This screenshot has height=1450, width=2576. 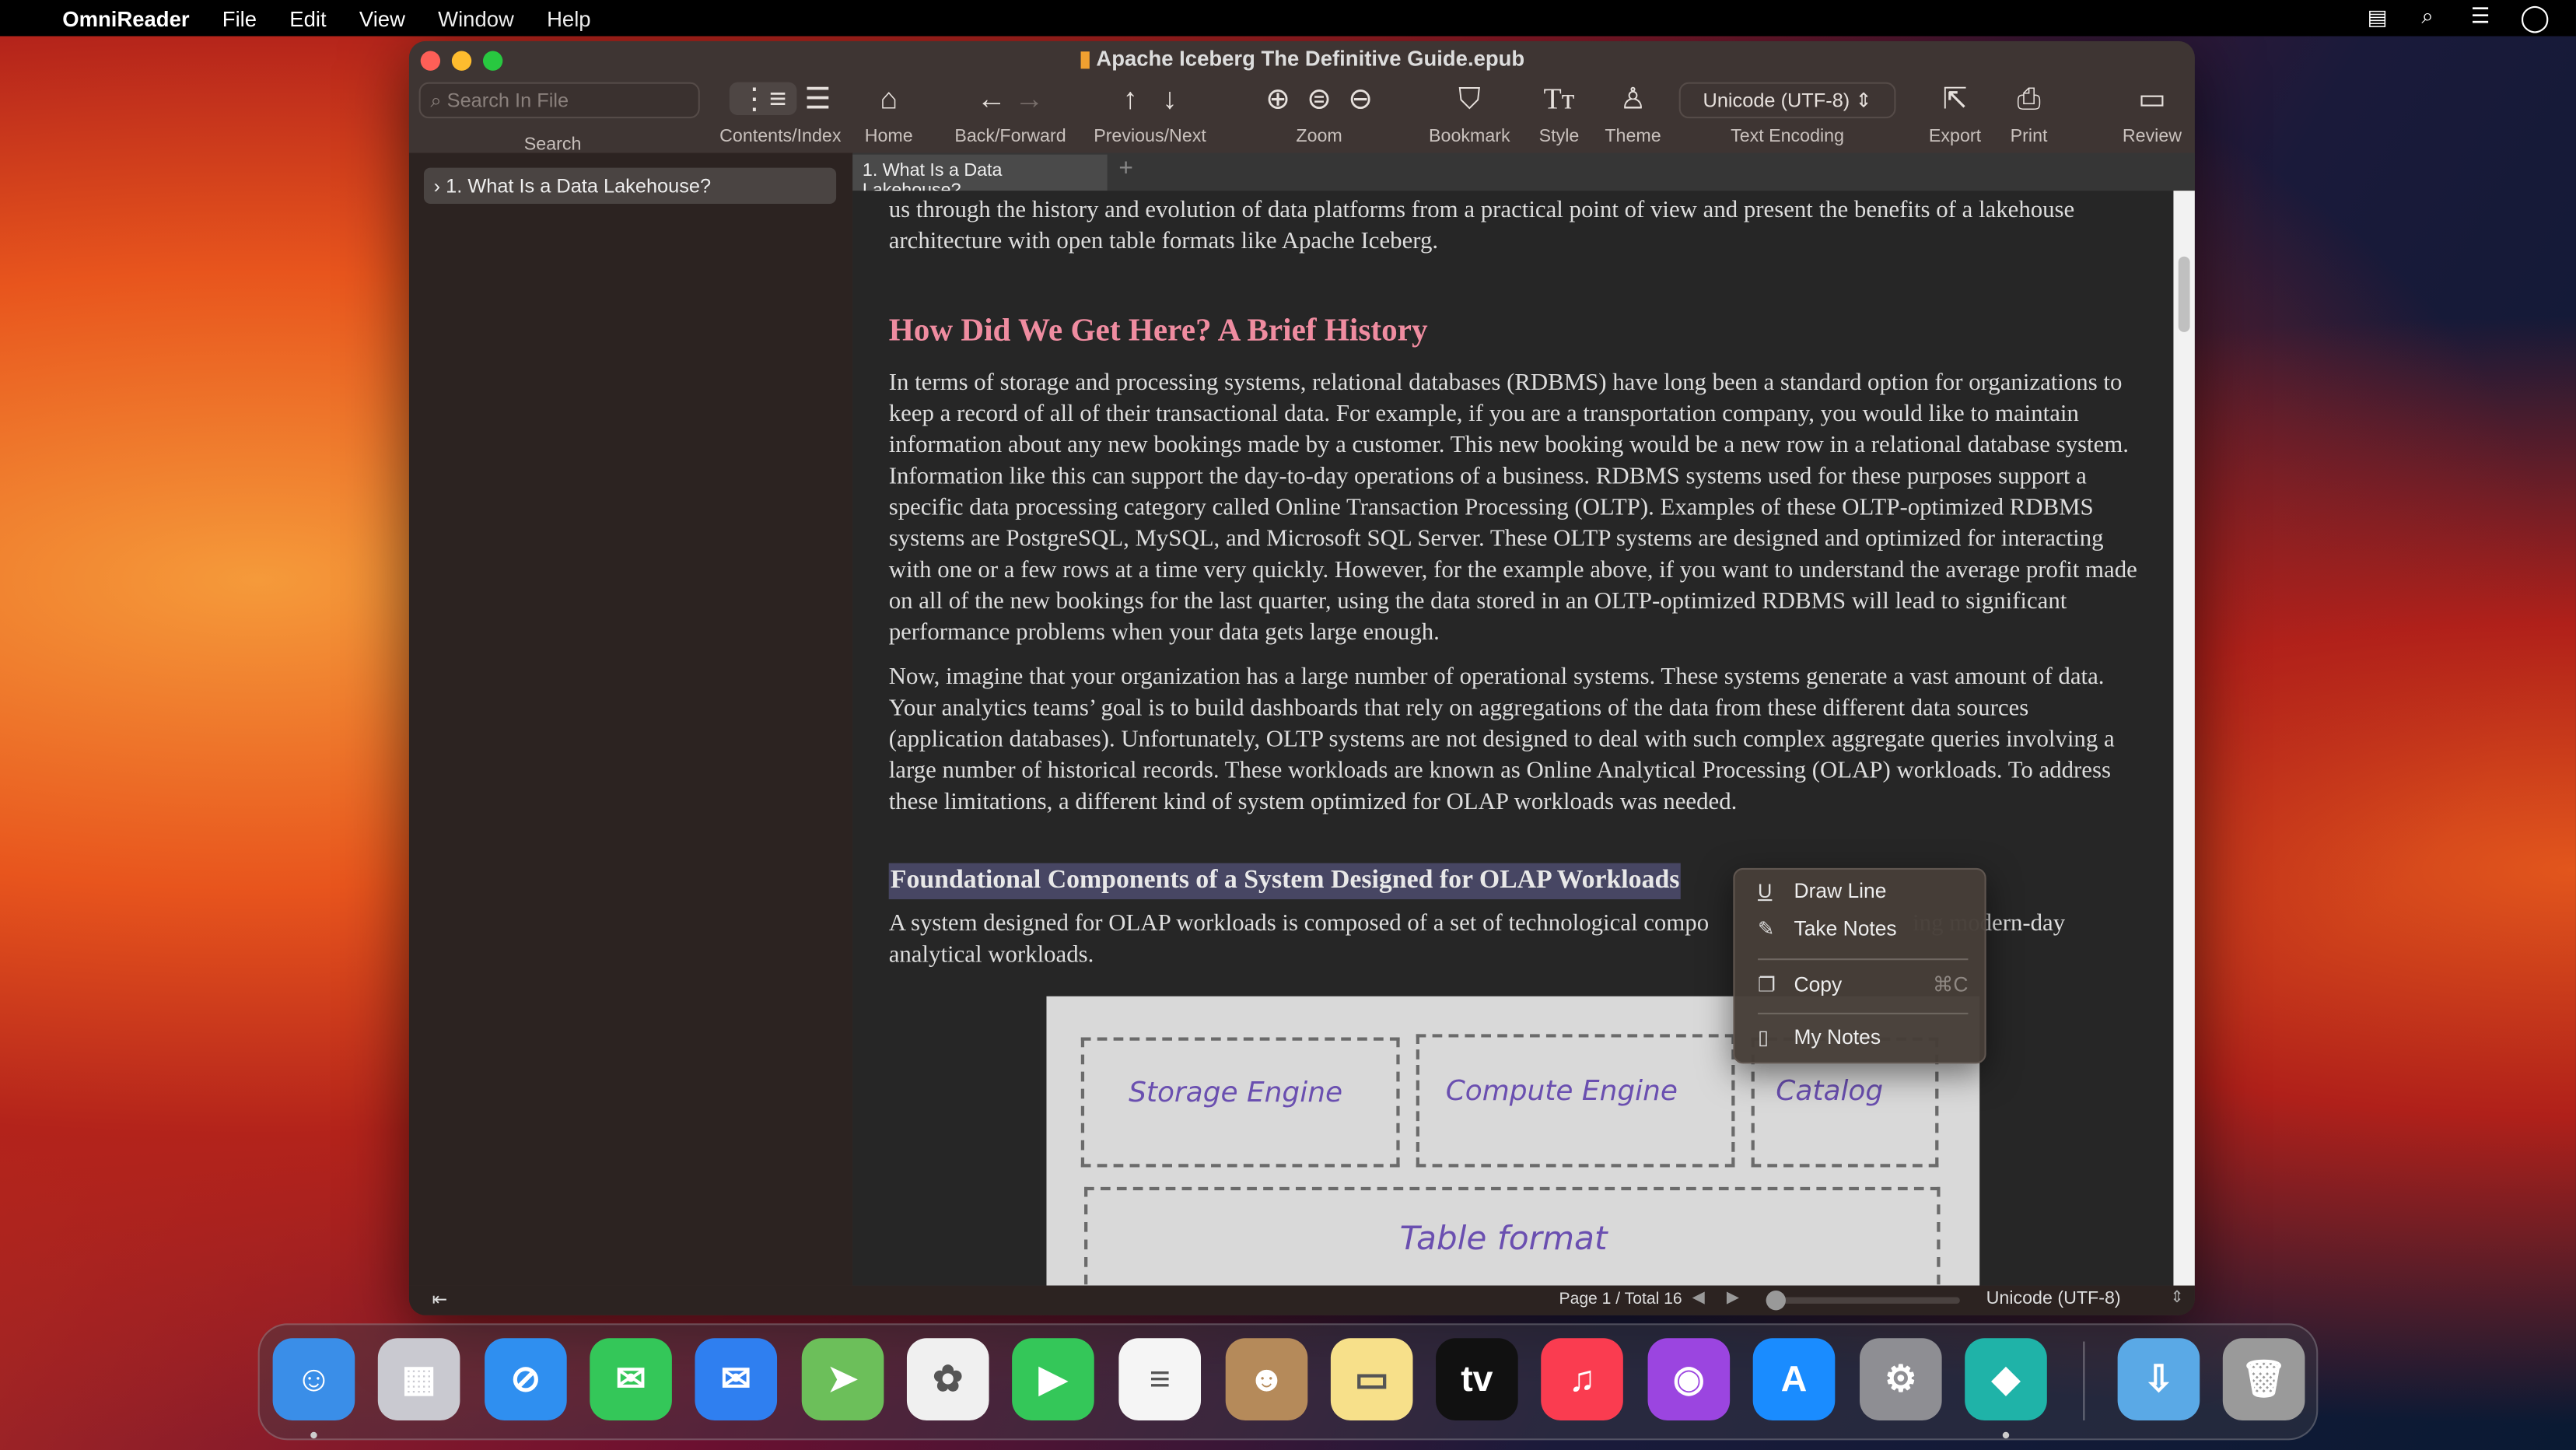 I want to click on page-slider, so click(x=1863, y=1300).